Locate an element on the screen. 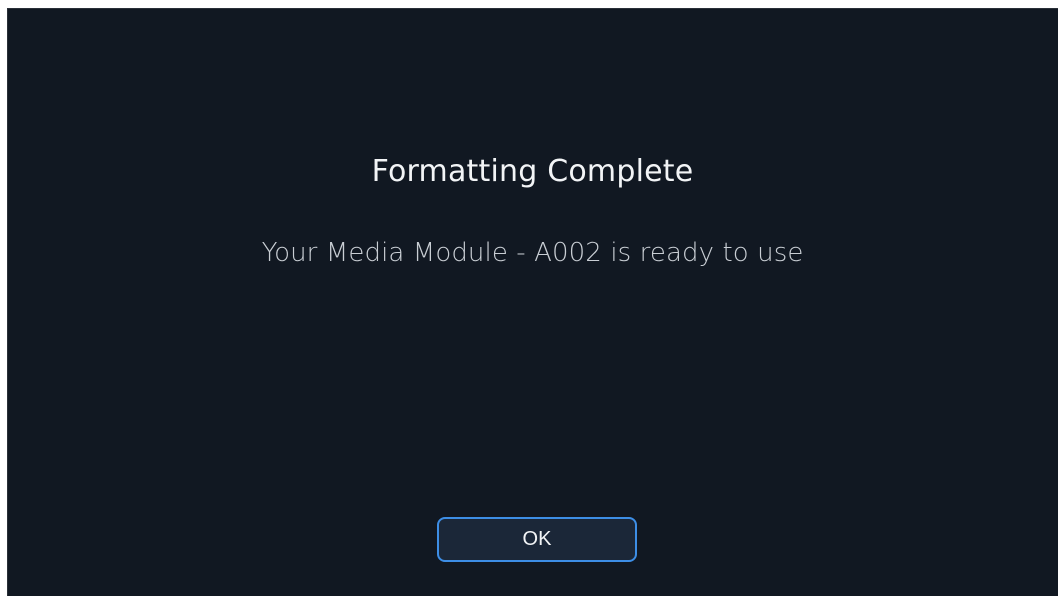 This screenshot has width=1058, height=596. dialog-title: Formatting Complete is located at coordinates (532, 171).